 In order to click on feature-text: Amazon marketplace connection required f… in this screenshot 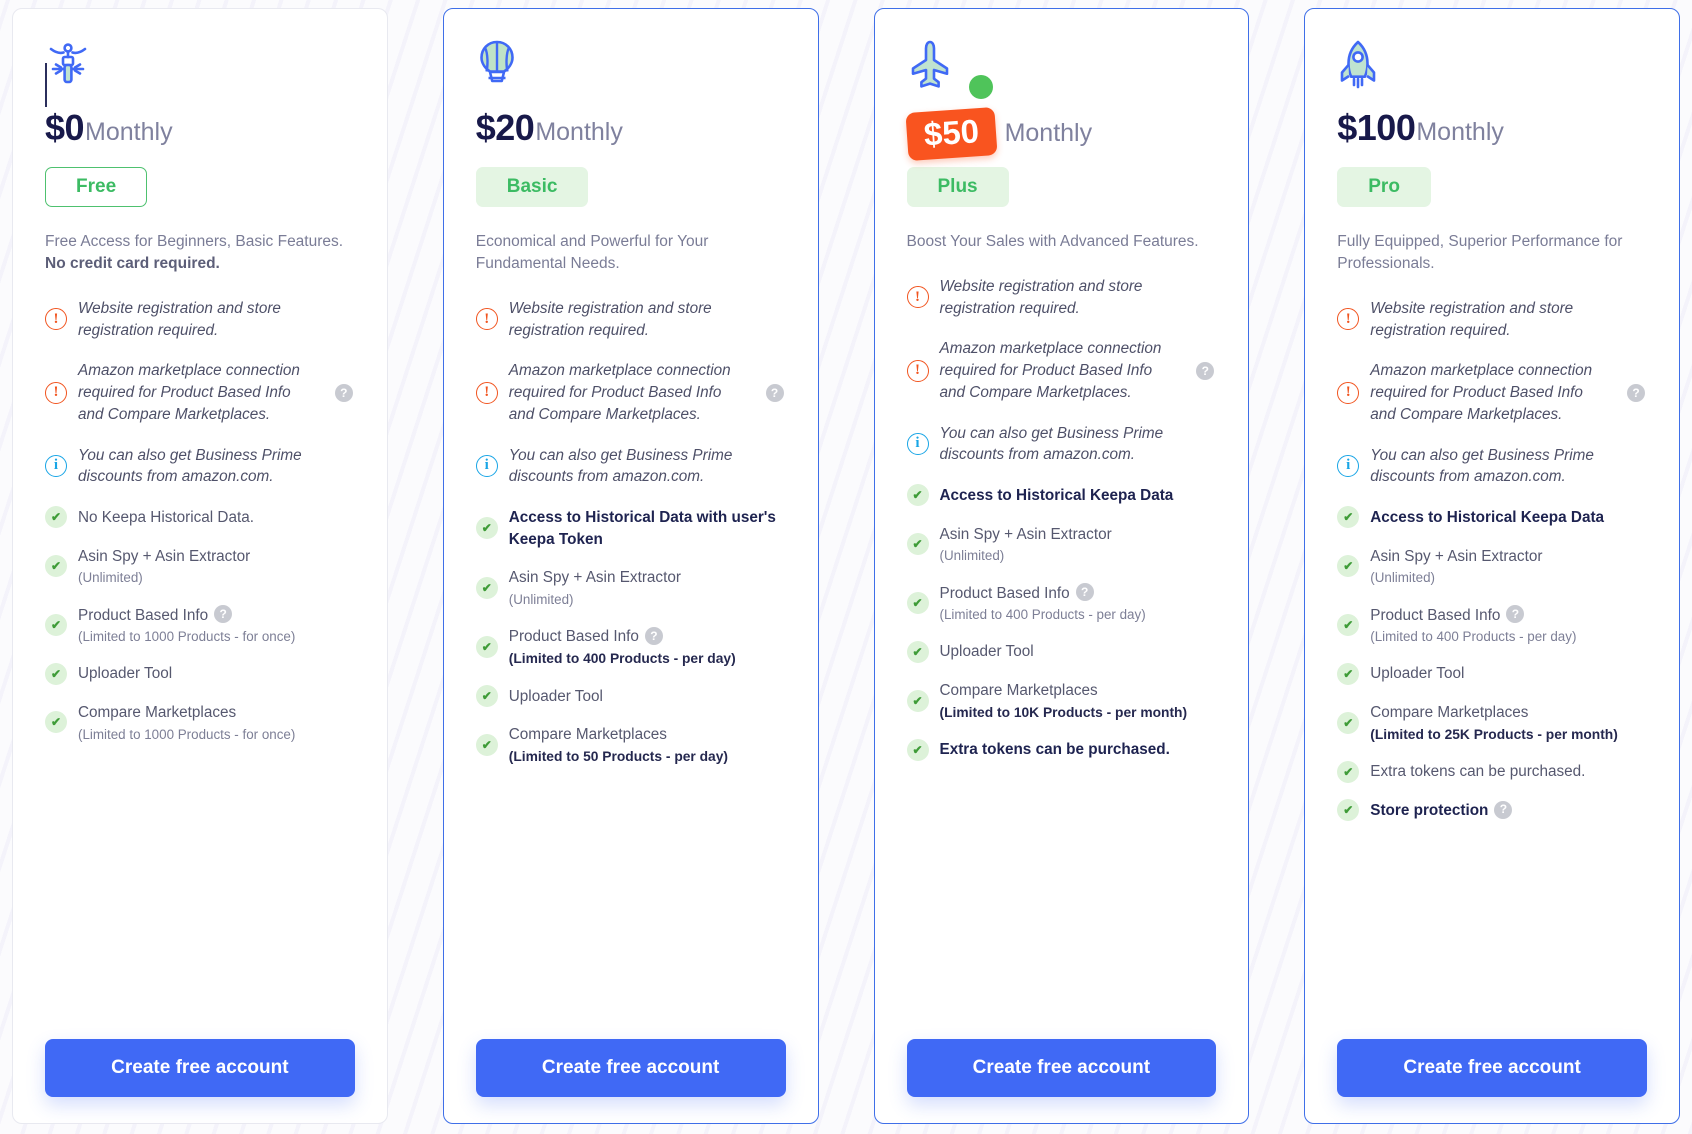, I will do `click(1078, 370)`.